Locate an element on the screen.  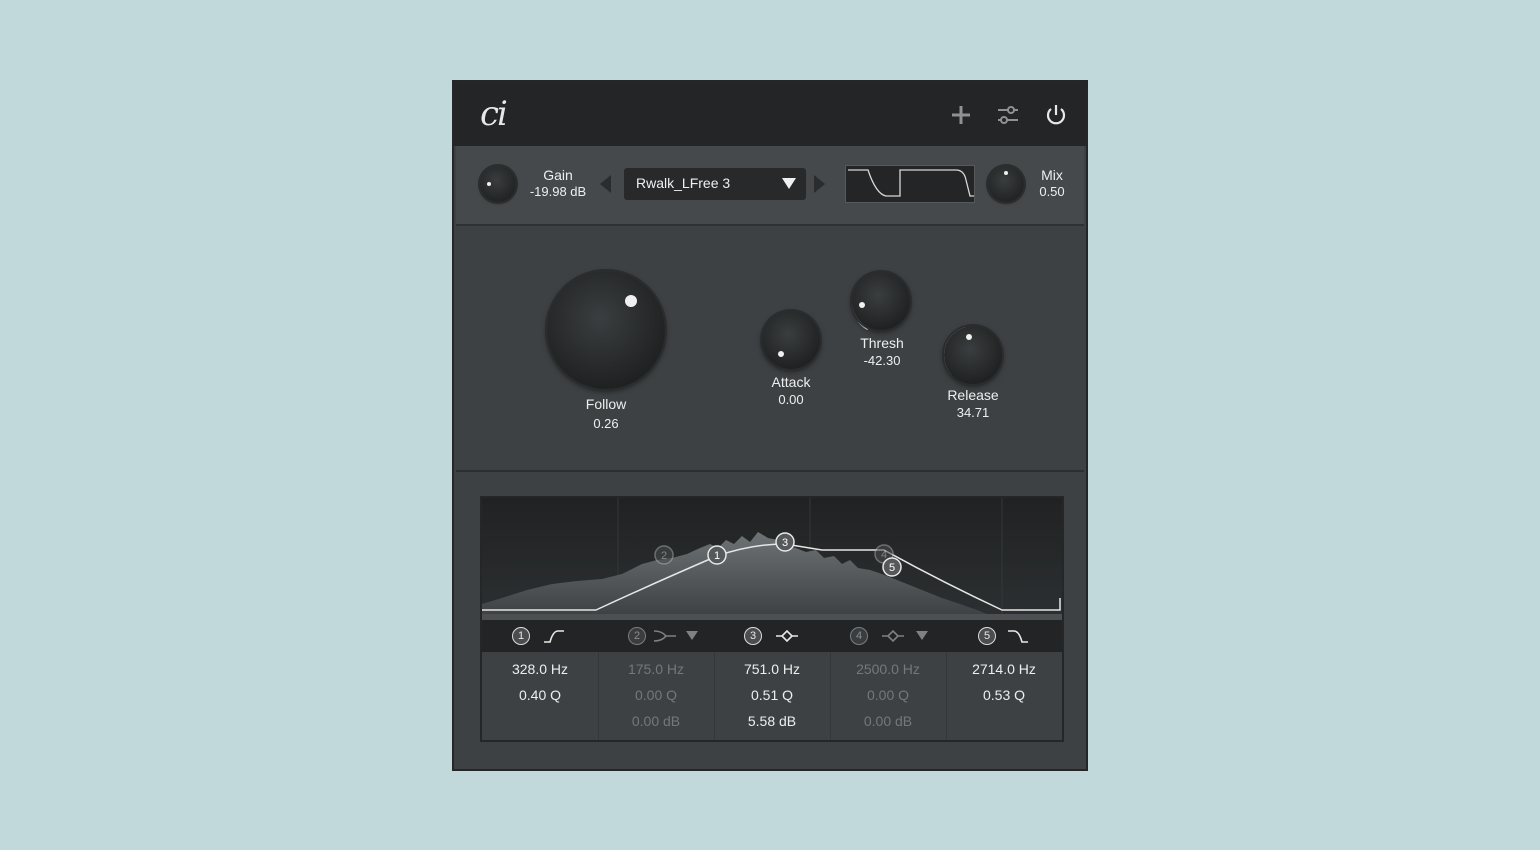
attack-knob-indicator is located at coordinates (781, 354).